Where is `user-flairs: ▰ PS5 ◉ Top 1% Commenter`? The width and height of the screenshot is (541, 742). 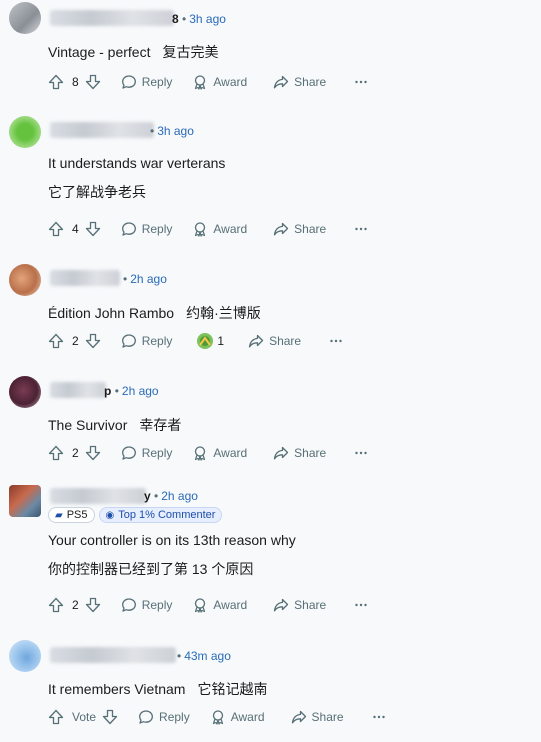 user-flairs: ▰ PS5 ◉ Top 1% Commenter is located at coordinates (135, 515).